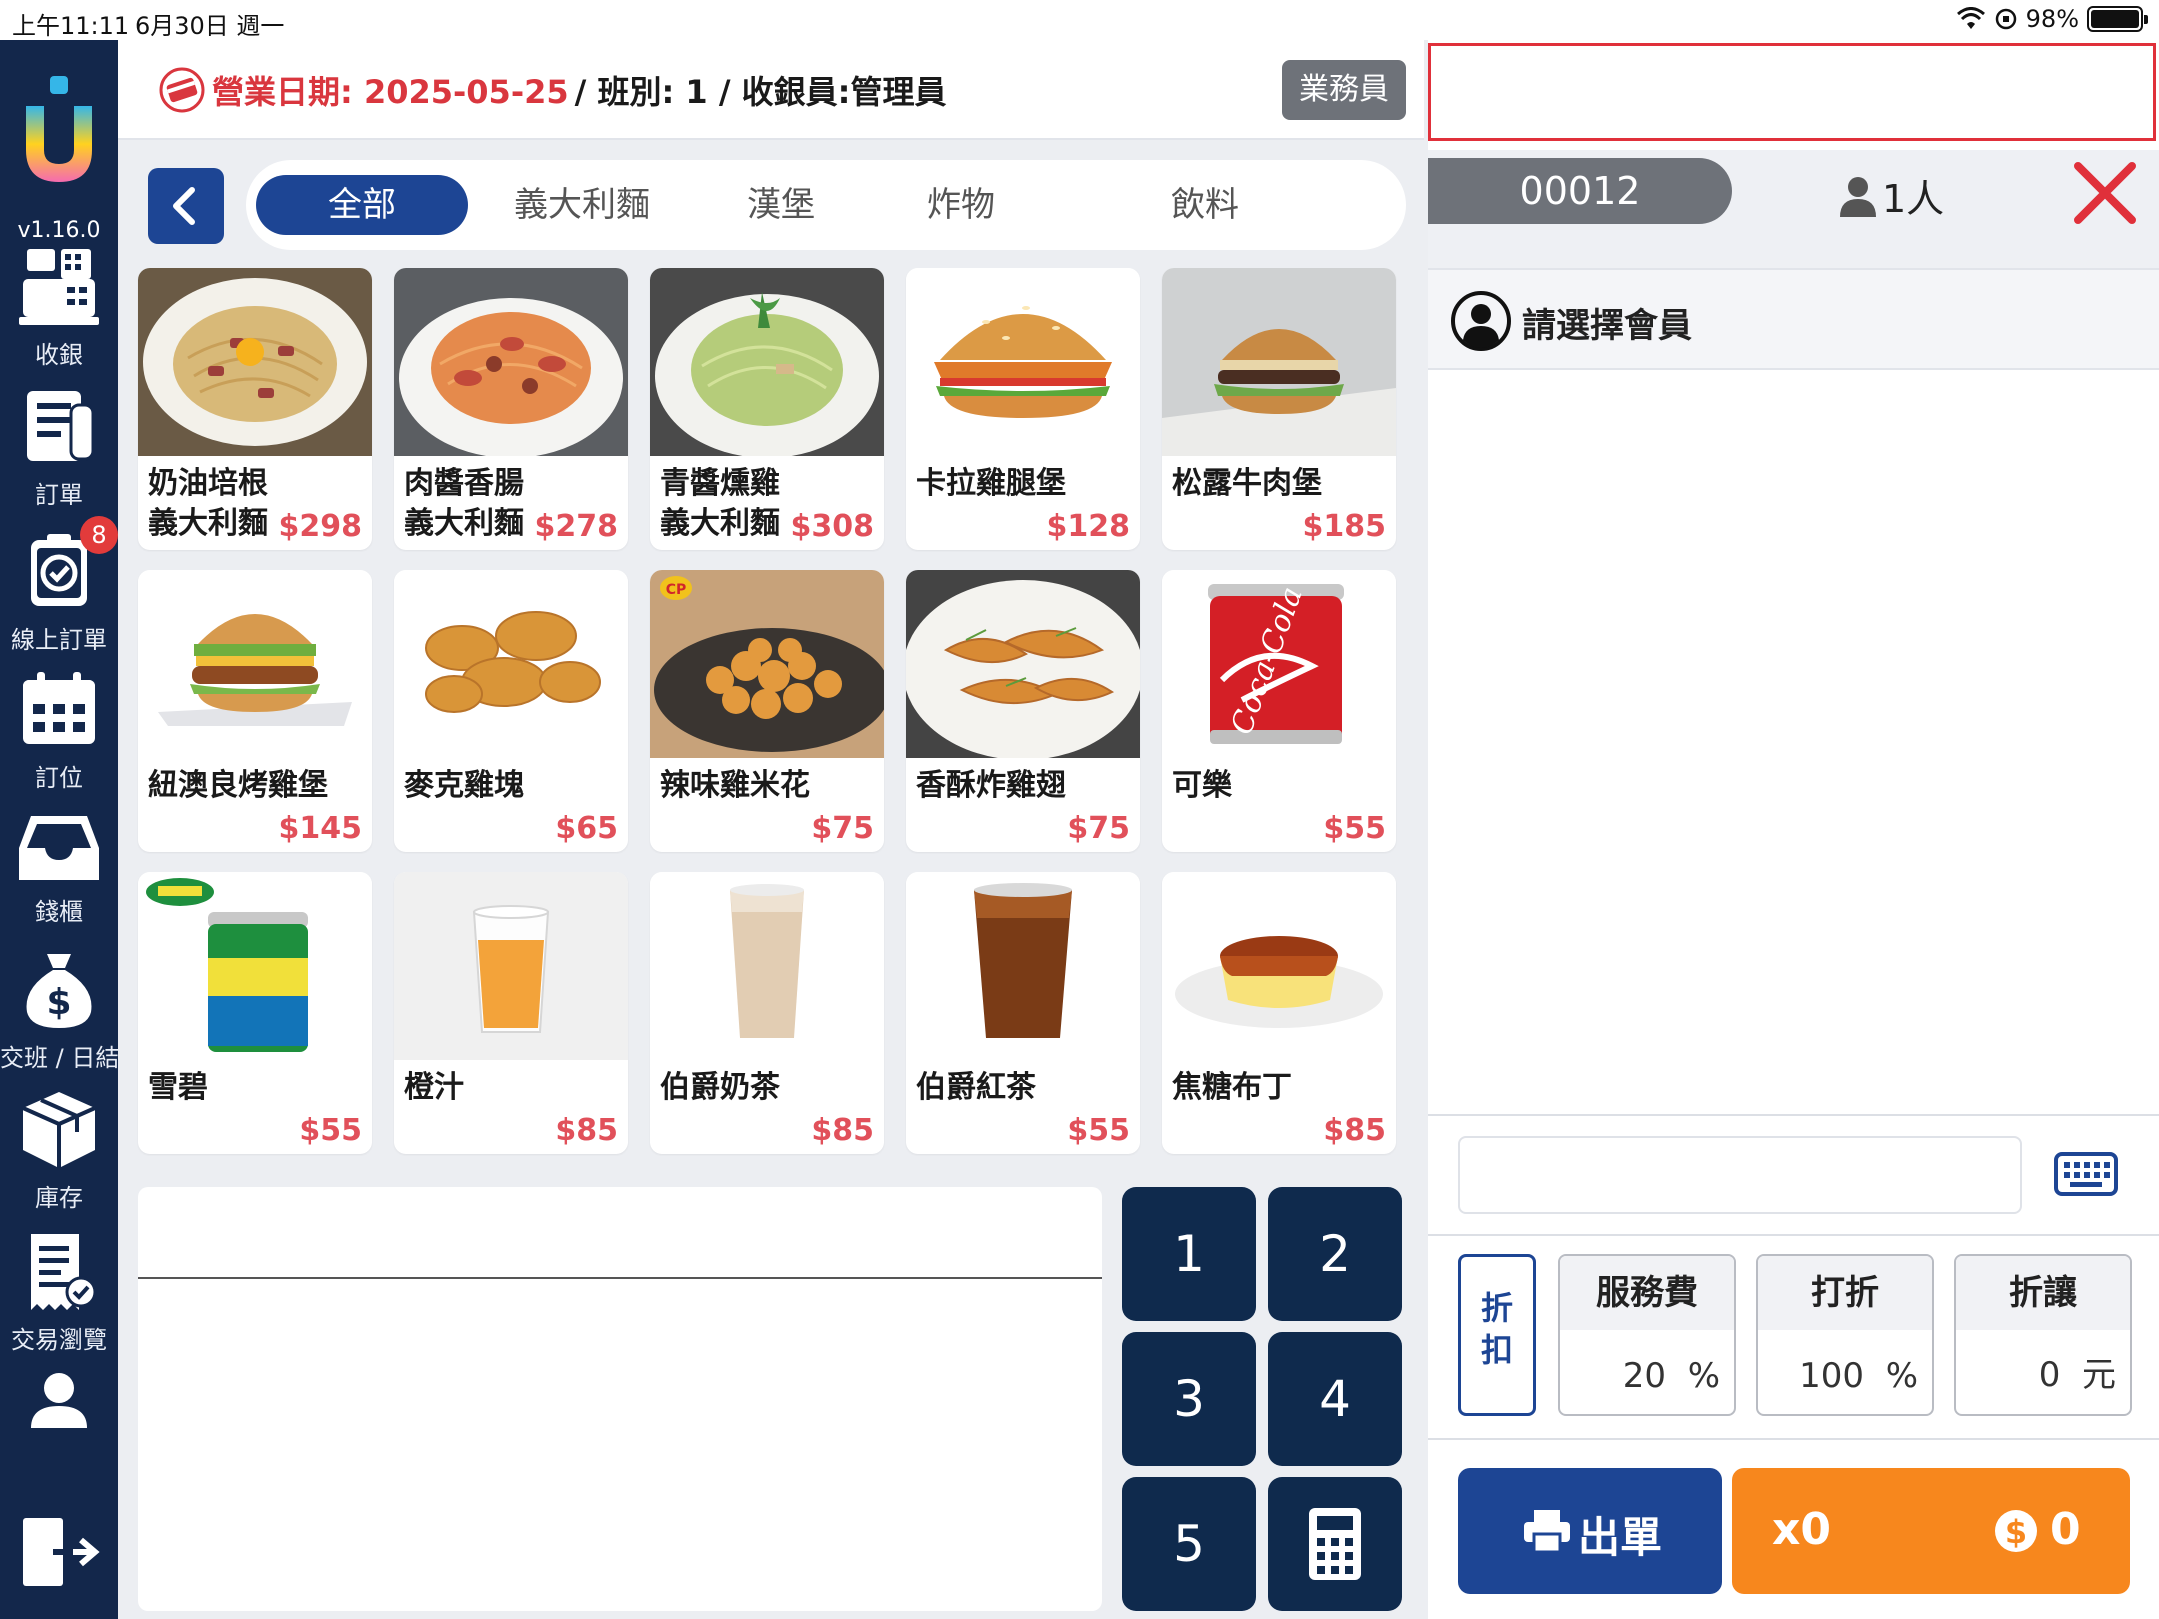 The height and width of the screenshot is (1619, 2159). What do you see at coordinates (59, 848) in the screenshot?
I see `drawer-icon` at bounding box center [59, 848].